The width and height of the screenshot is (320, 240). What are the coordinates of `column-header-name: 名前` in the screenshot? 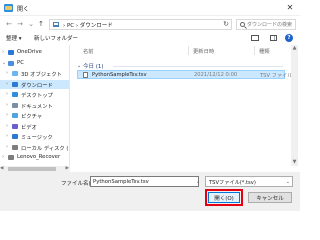 It's located at (88, 51).